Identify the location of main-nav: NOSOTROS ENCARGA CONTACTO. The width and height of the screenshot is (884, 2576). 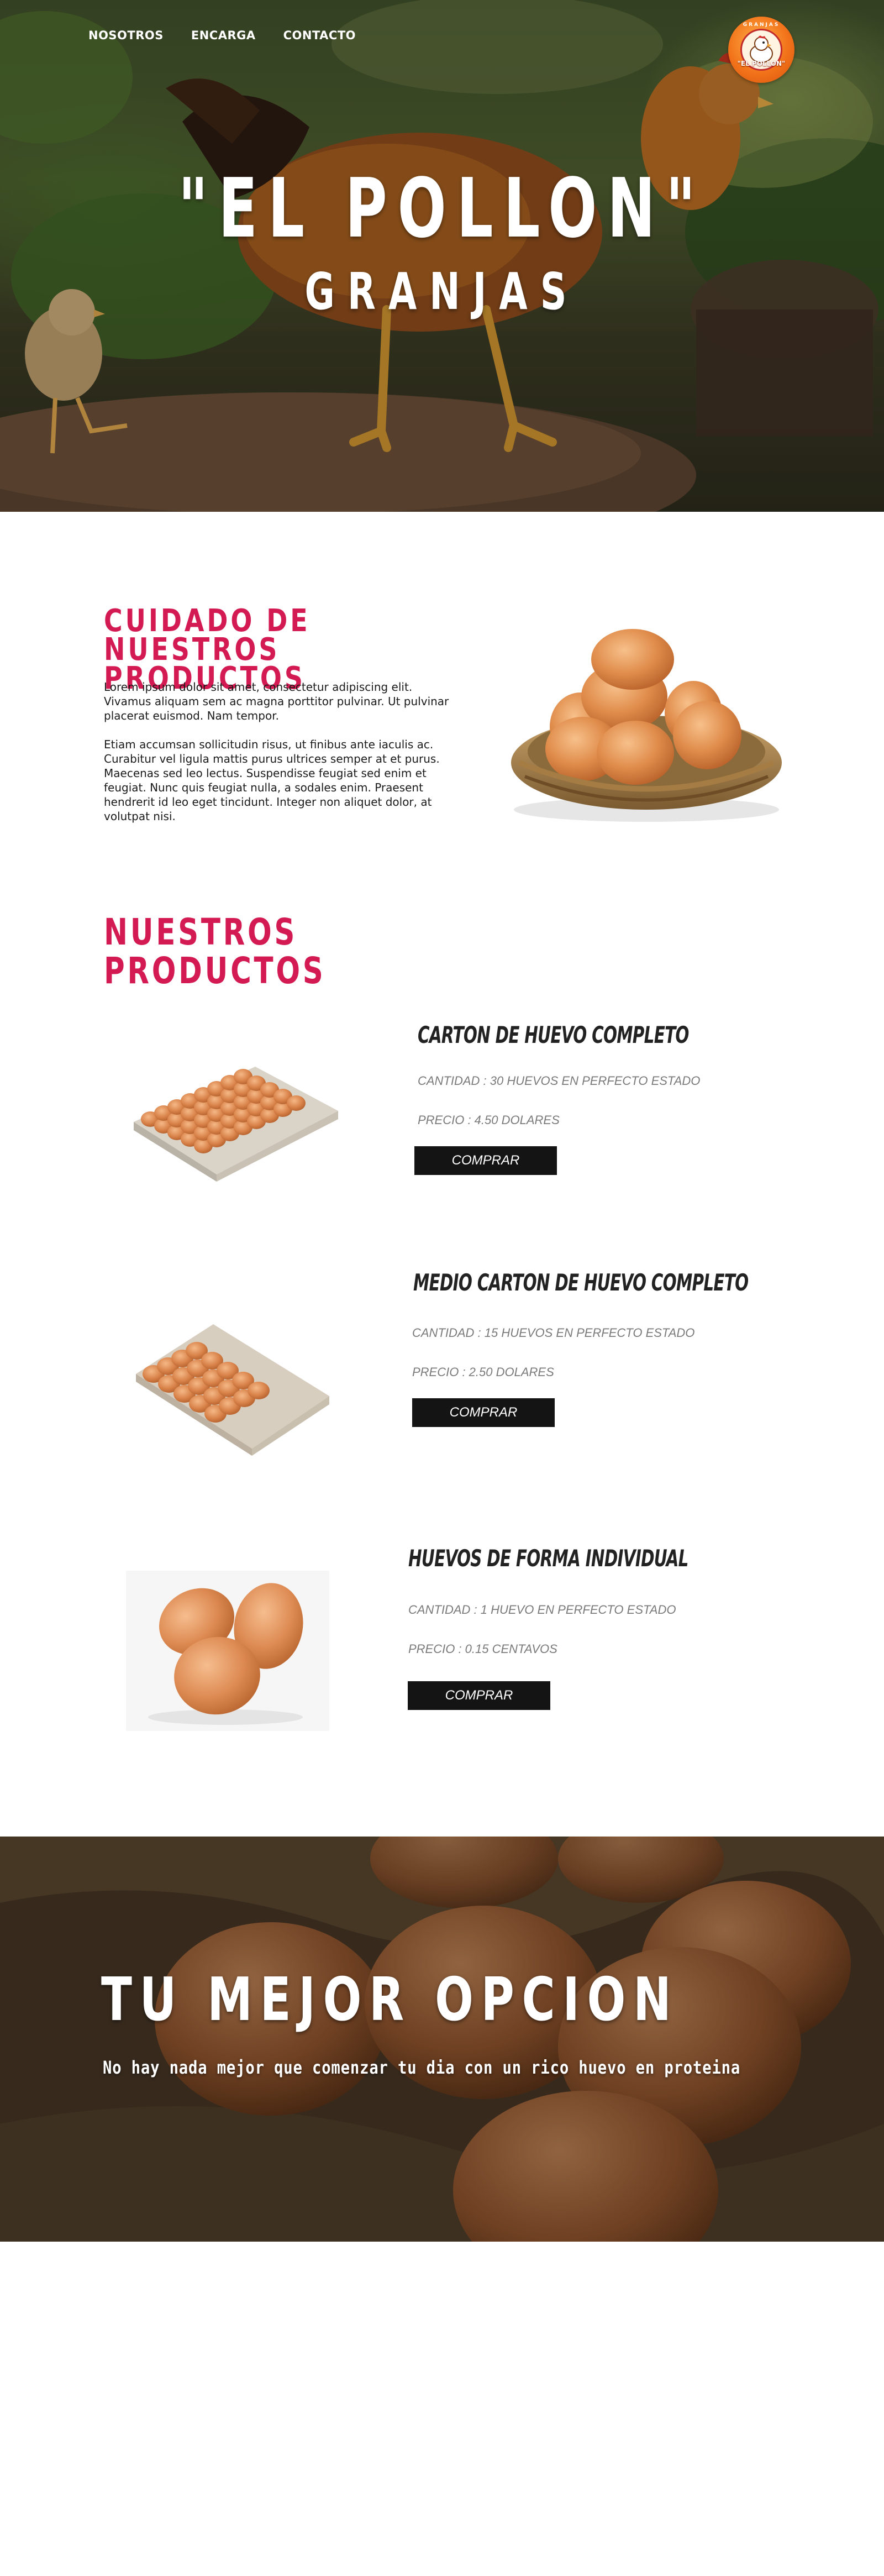
(222, 35).